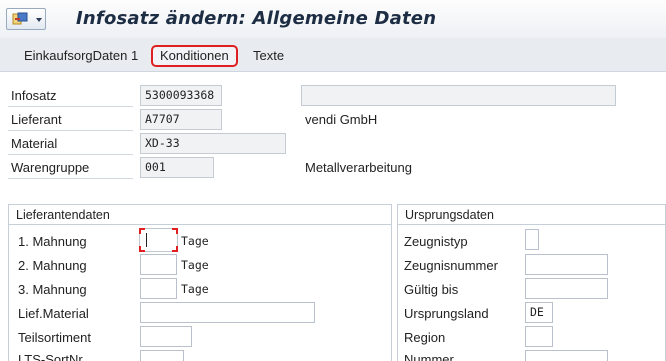 Image resolution: width=666 pixels, height=361 pixels. Describe the element at coordinates (213, 143) in the screenshot. I see `material-field: XD-33` at that location.